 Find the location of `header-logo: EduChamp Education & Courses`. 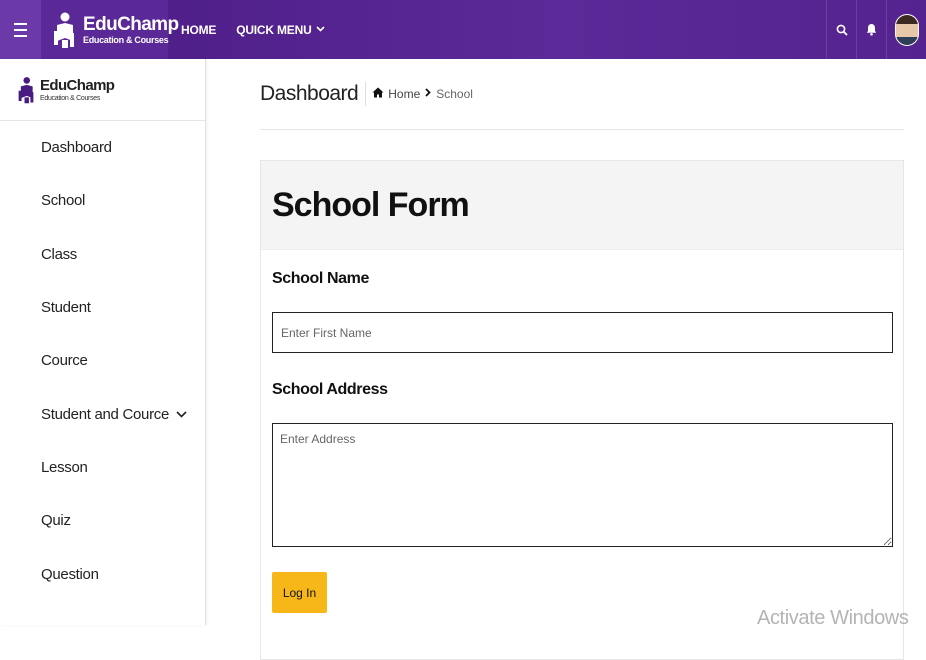

header-logo: EduChamp Education & Courses is located at coordinates (110, 29).